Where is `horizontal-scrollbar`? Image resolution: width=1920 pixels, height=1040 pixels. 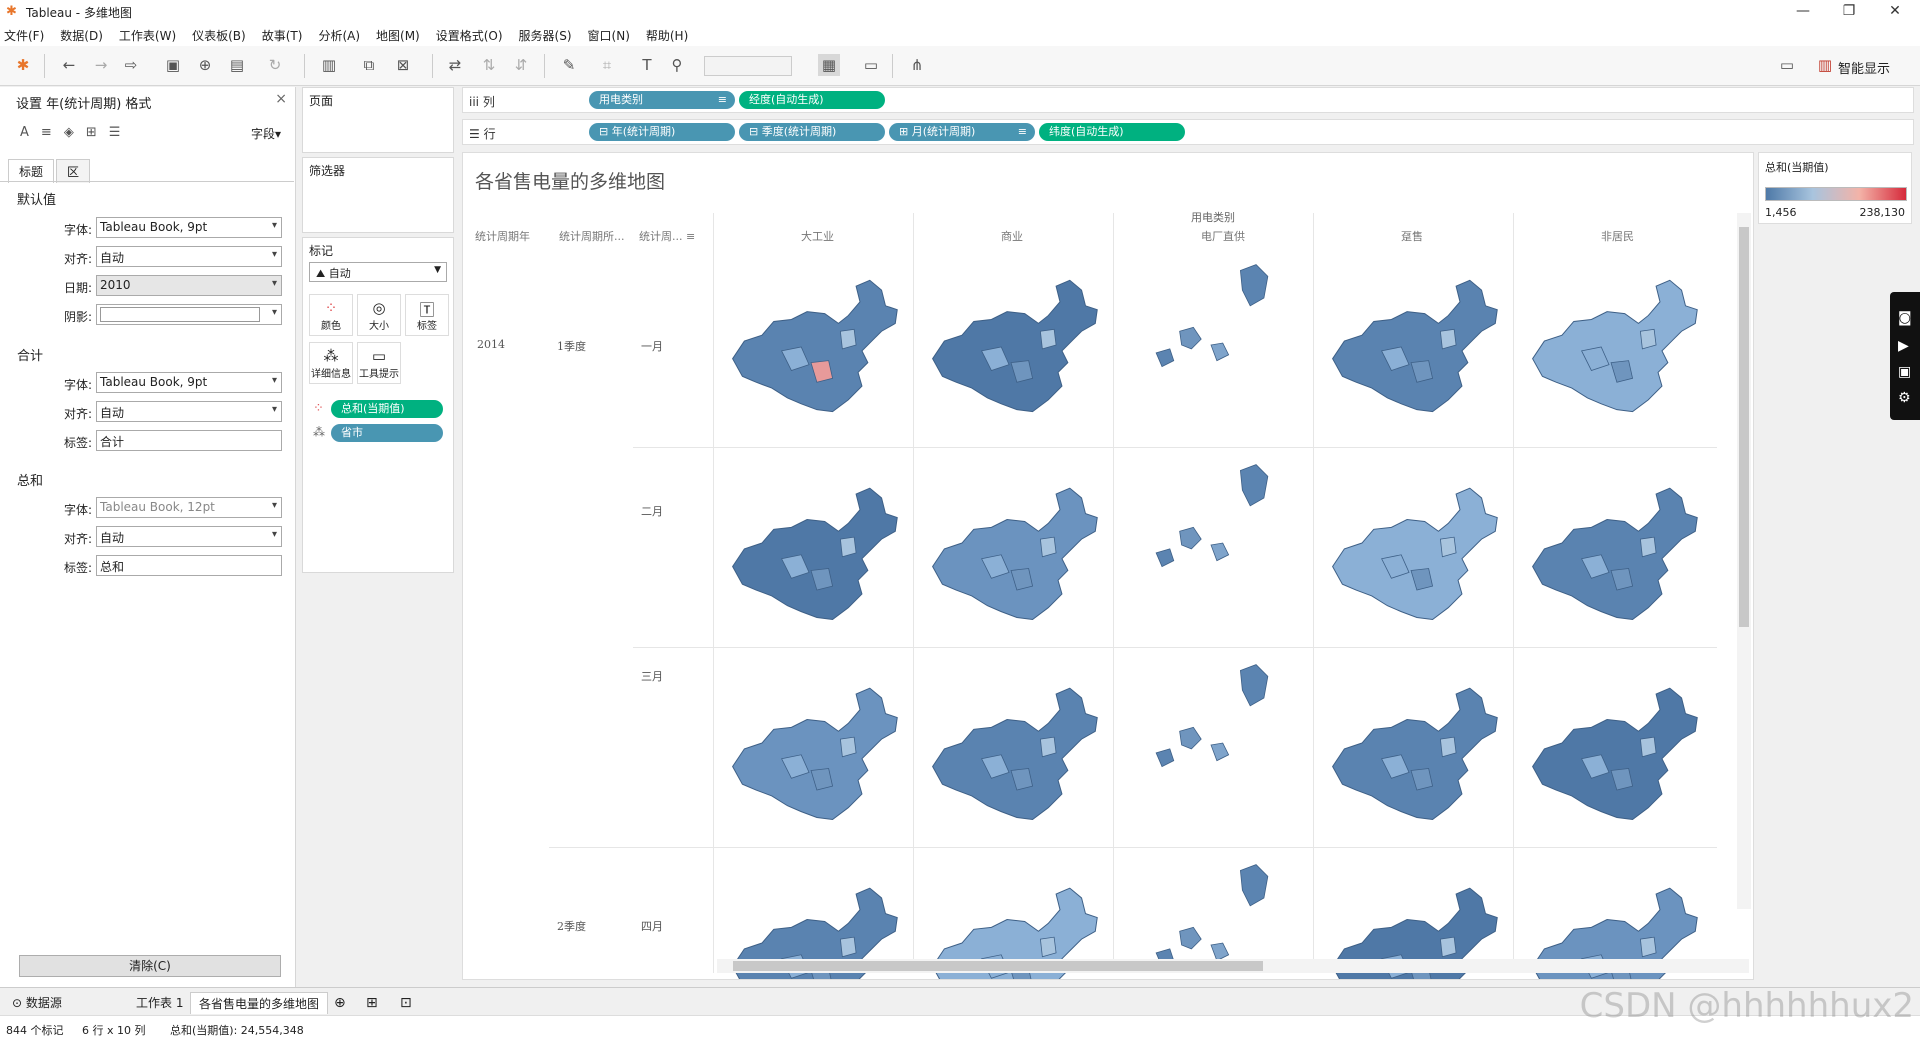
horizontal-scrollbar is located at coordinates (1233, 966).